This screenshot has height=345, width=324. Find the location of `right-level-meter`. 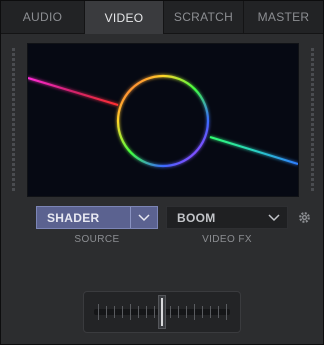

right-level-meter is located at coordinates (312, 120).